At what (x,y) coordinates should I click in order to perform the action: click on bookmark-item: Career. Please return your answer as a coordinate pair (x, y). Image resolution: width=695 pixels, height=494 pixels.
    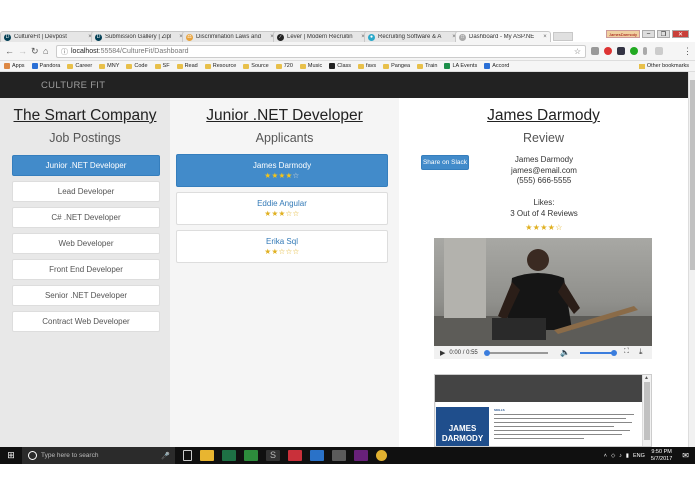
    Looking at the image, I should click on (79, 66).